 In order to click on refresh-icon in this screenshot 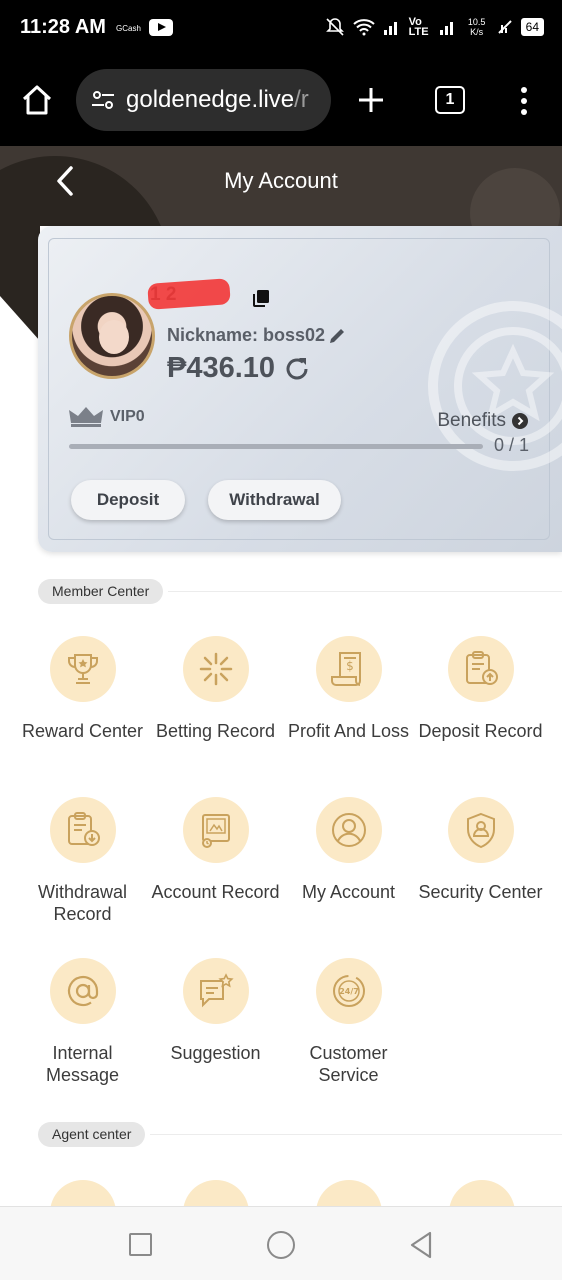, I will do `click(297, 369)`.